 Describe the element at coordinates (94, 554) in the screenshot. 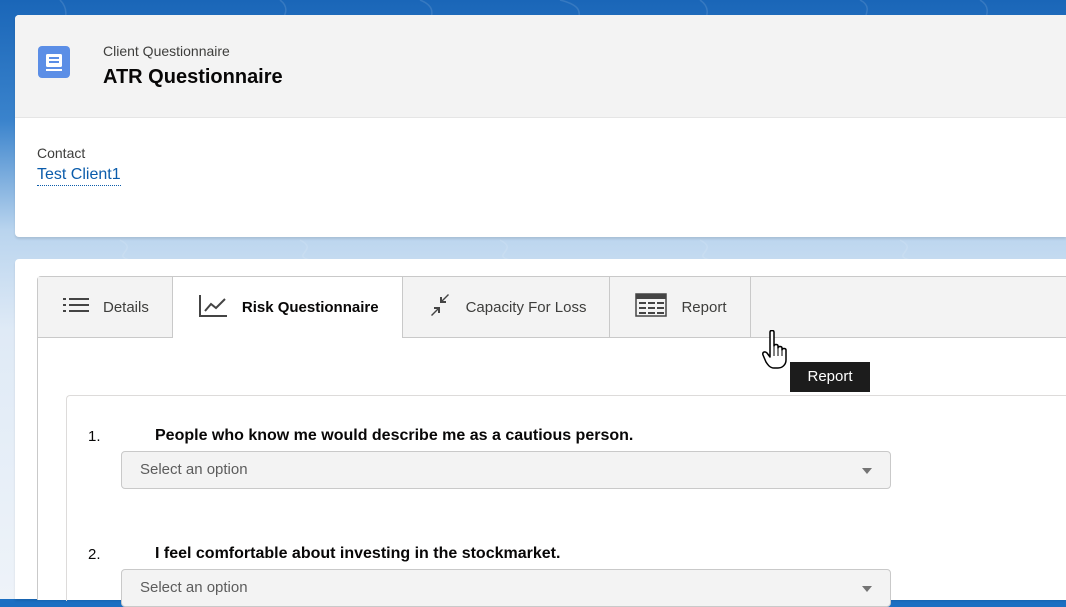

I see `question-number: 2.` at that location.